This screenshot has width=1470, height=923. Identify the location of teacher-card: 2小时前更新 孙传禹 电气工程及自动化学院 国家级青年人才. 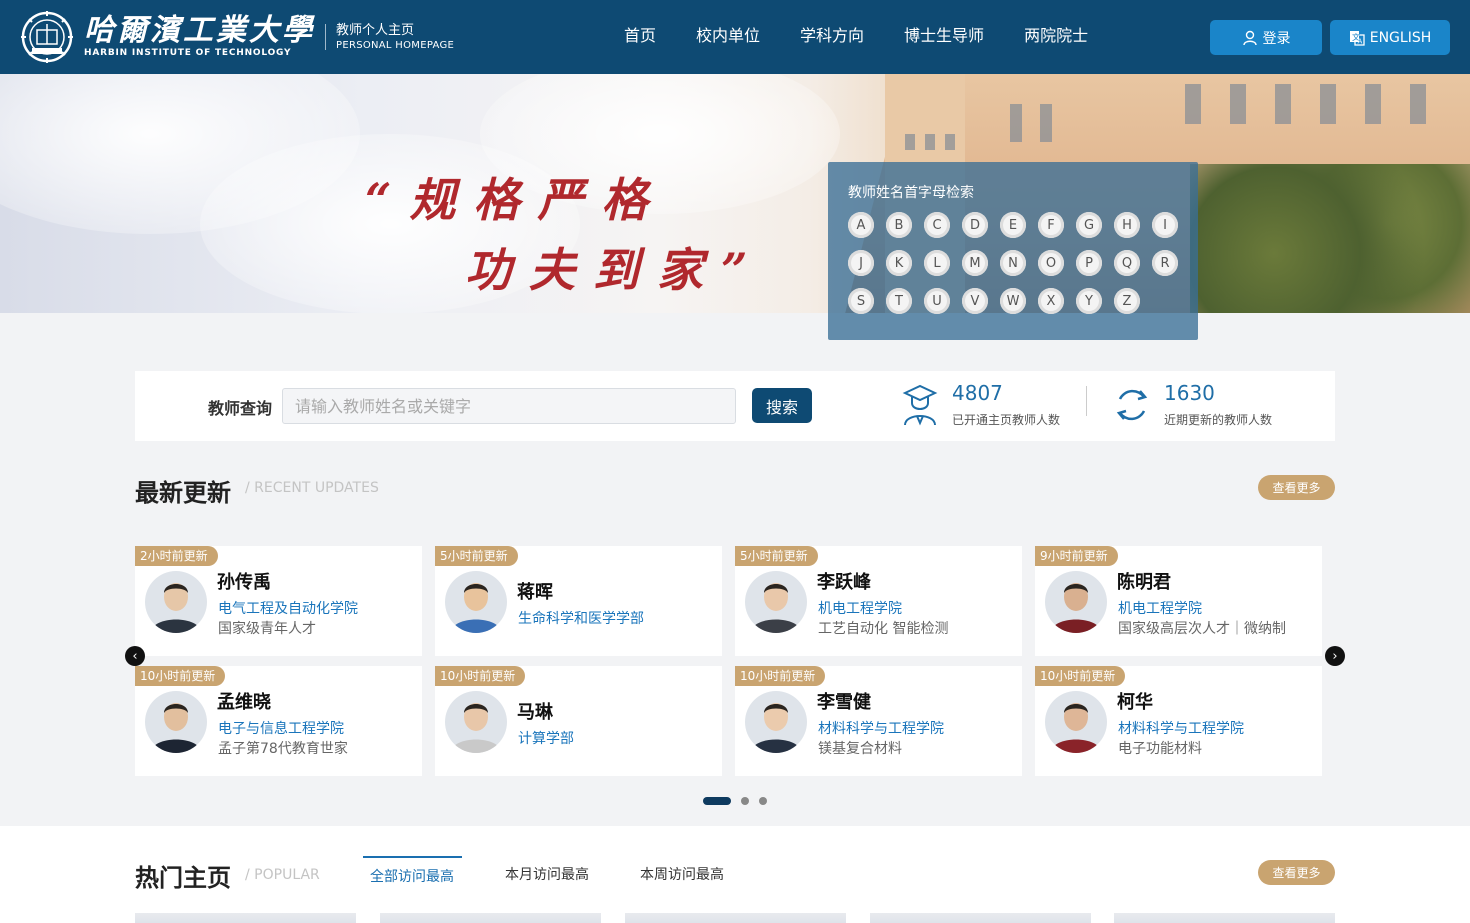
(278, 601).